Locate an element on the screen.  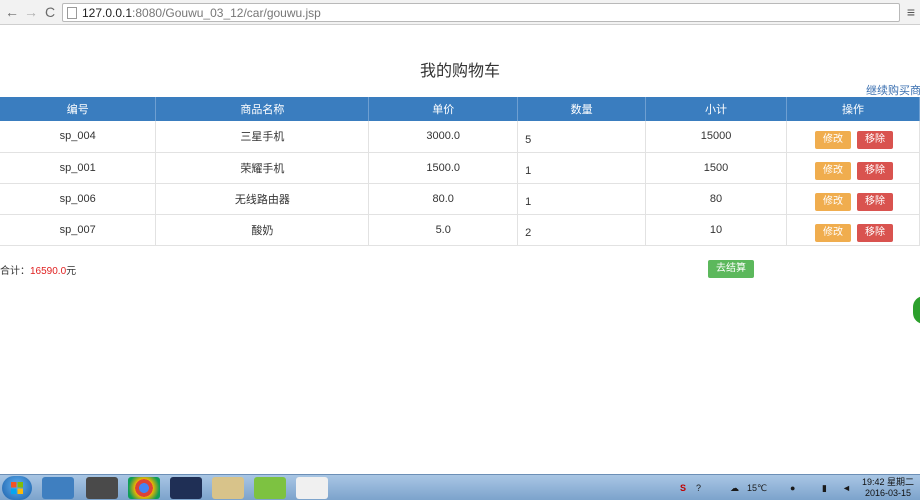
cell-price: 5.0 is located at coordinates (443, 230).